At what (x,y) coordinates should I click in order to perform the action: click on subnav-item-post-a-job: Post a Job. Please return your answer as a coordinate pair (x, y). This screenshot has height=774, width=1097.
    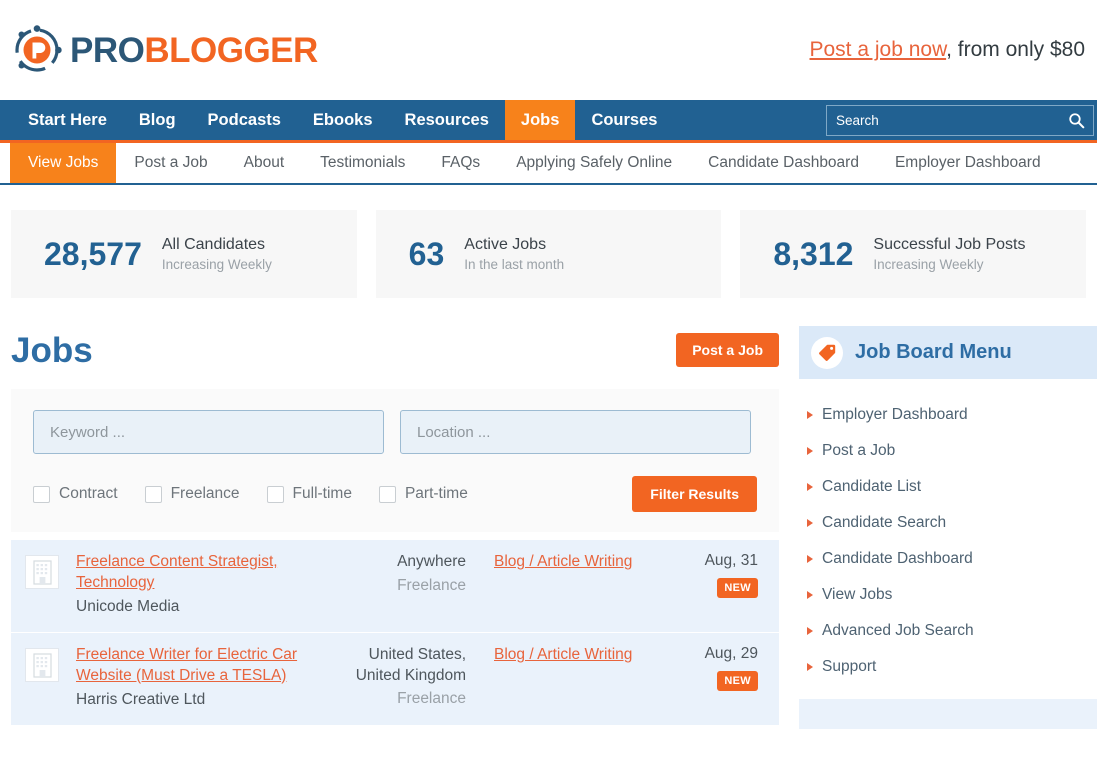
    Looking at the image, I should click on (170, 163).